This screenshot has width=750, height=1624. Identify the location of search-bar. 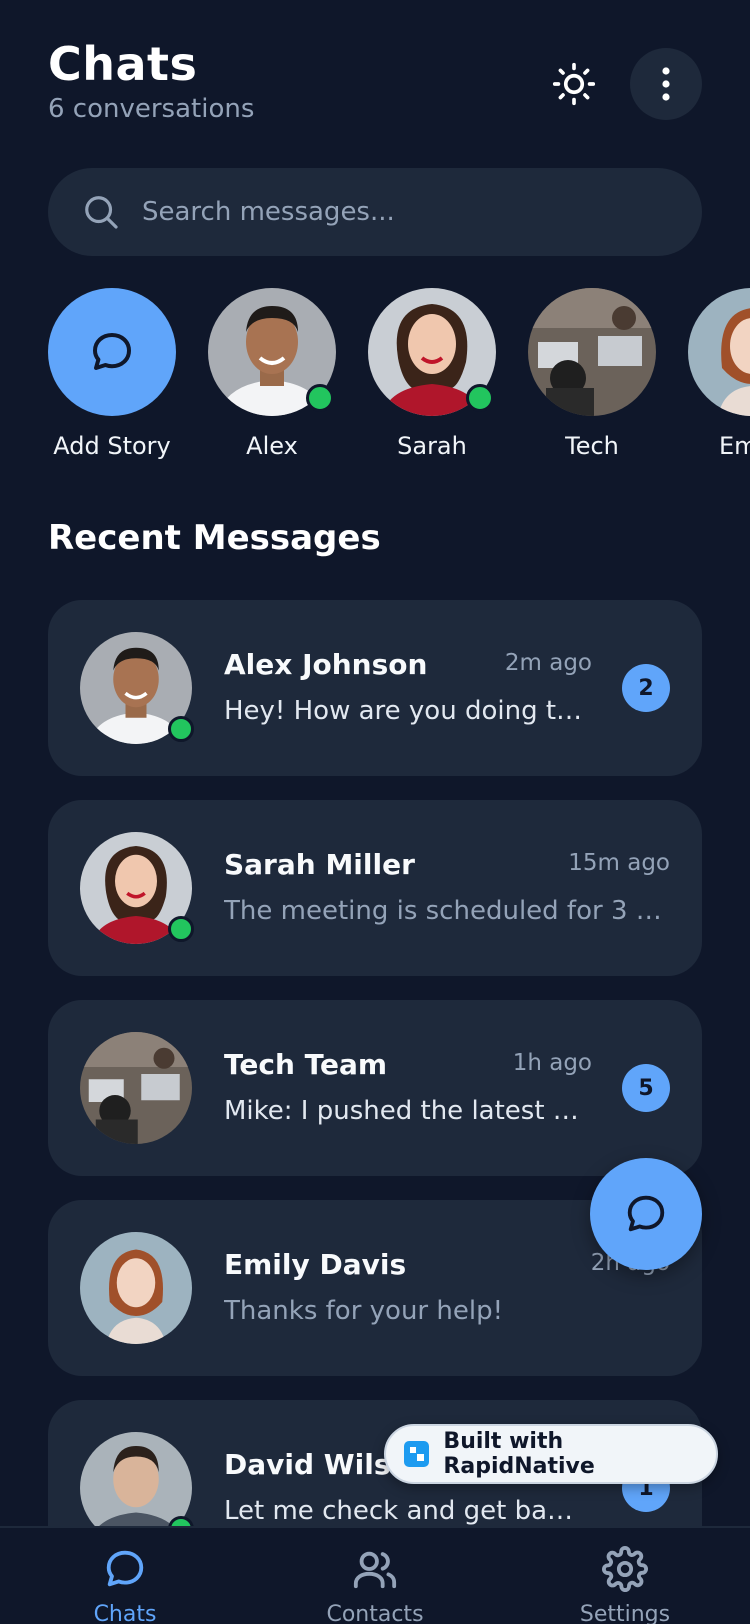
(375, 212).